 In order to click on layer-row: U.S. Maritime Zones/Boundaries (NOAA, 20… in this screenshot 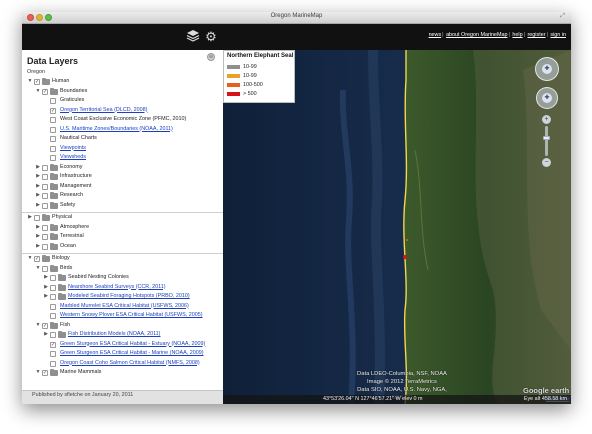, I will do `click(122, 129)`.